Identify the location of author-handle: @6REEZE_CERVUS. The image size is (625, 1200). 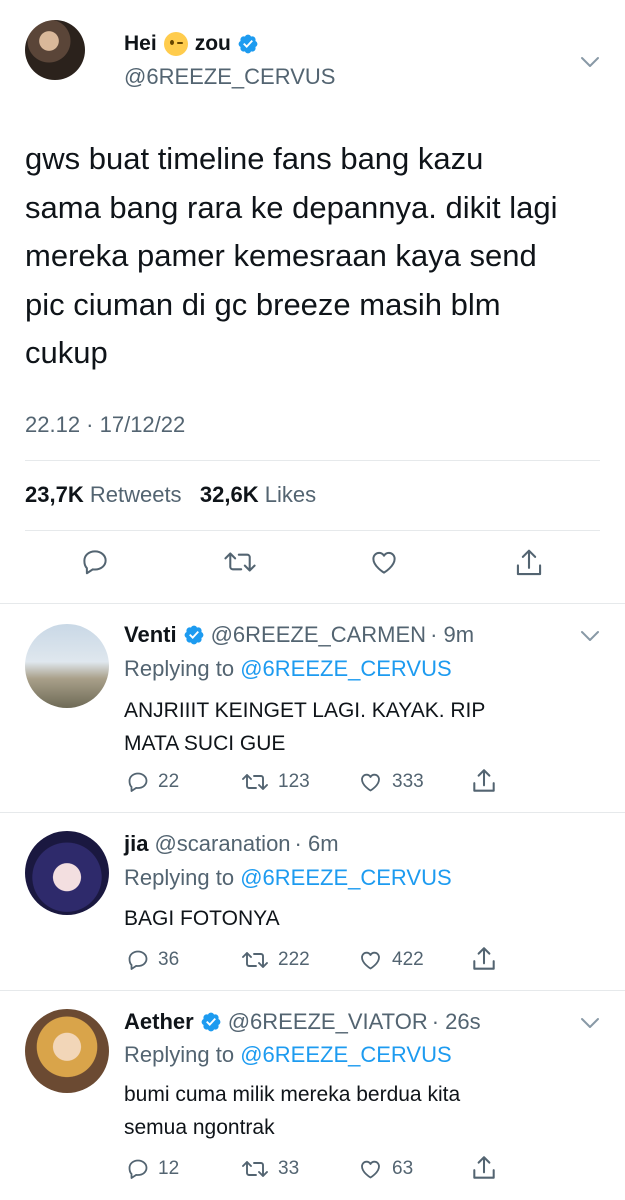
(229, 77).